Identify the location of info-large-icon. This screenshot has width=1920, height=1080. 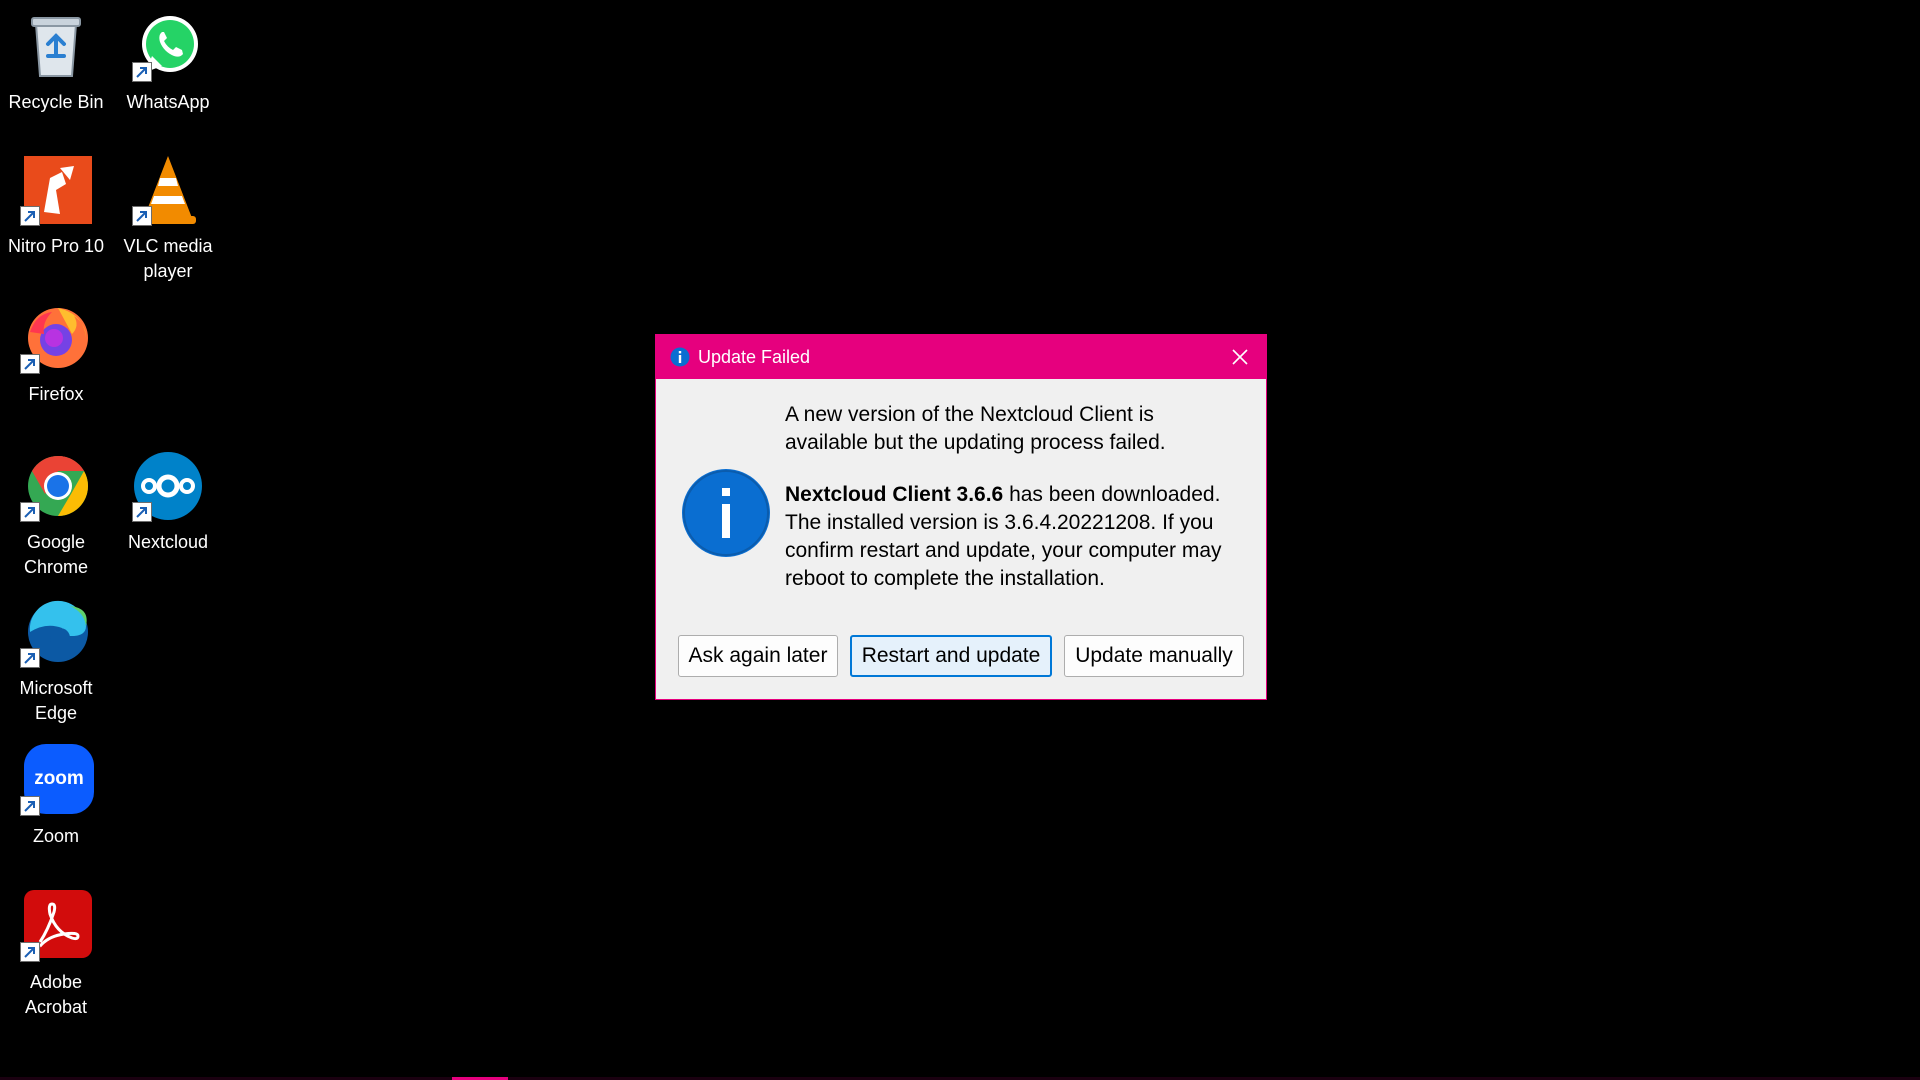
(726, 513).